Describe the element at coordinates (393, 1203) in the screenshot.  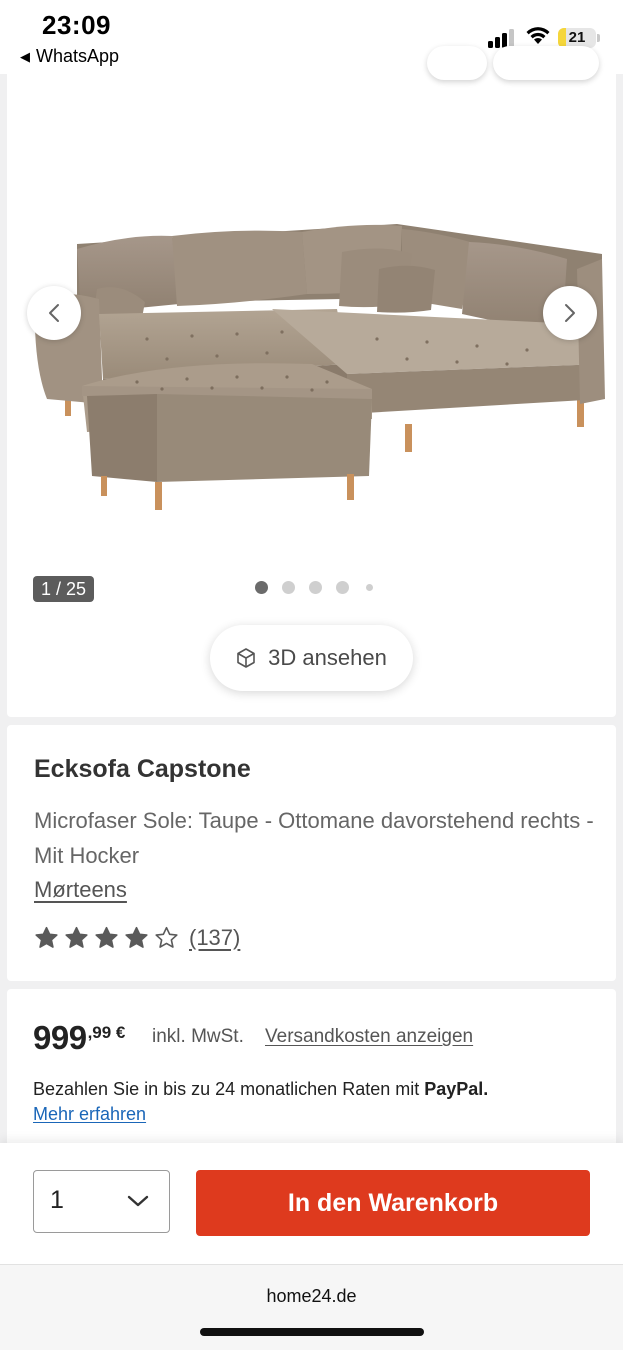
I see `add-to-cart-button: In den Warenkorb` at that location.